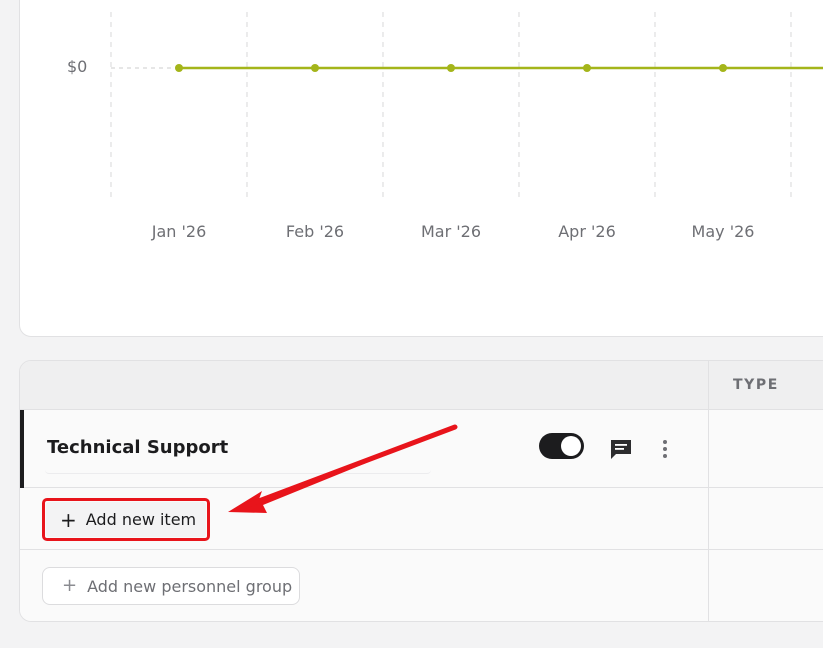  I want to click on add-item-row: + Add new item, so click(421, 519).